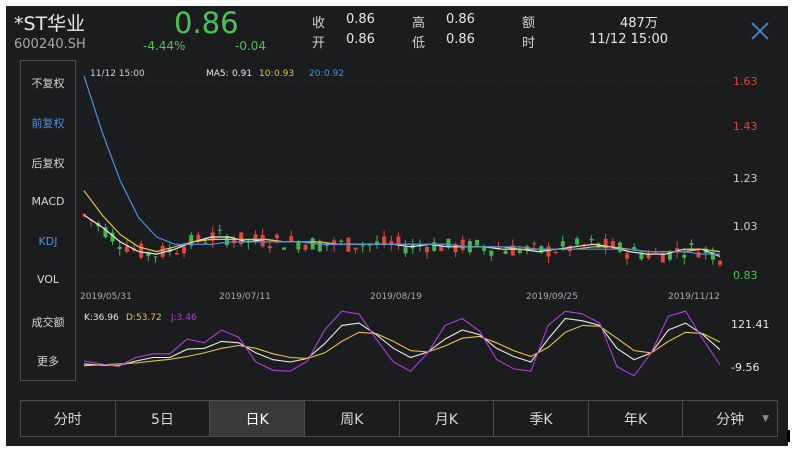 This screenshot has width=792, height=452. What do you see at coordinates (334, 74) in the screenshot?
I see `ma20-value: 0.92` at bounding box center [334, 74].